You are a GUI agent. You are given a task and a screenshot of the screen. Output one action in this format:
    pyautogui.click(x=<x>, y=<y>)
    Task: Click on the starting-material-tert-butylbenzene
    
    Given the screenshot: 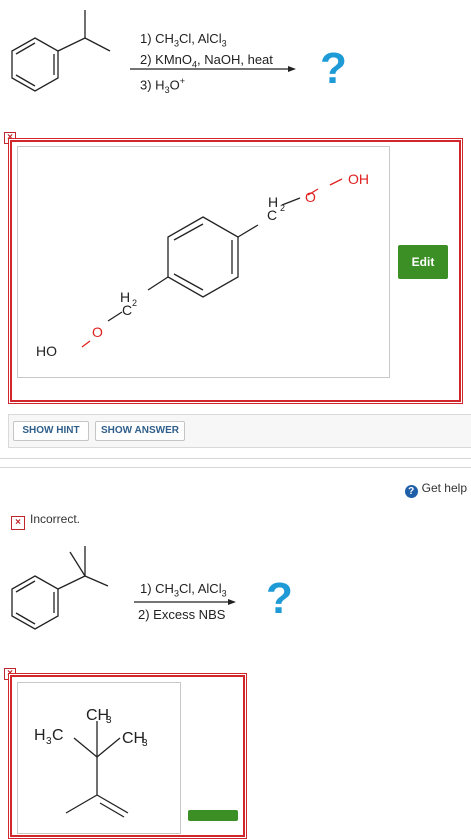 What is the action you would take?
    pyautogui.click(x=60, y=588)
    